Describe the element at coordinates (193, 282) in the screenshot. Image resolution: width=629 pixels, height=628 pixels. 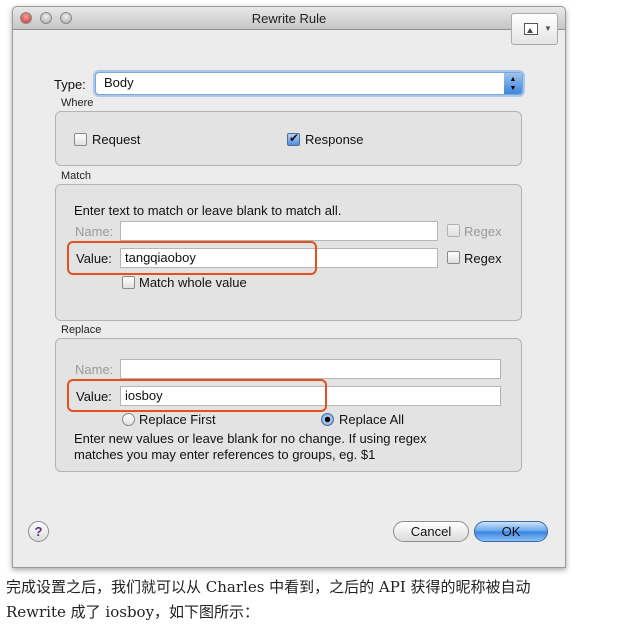
I see `match-whole-value-label: Match whole value` at that location.